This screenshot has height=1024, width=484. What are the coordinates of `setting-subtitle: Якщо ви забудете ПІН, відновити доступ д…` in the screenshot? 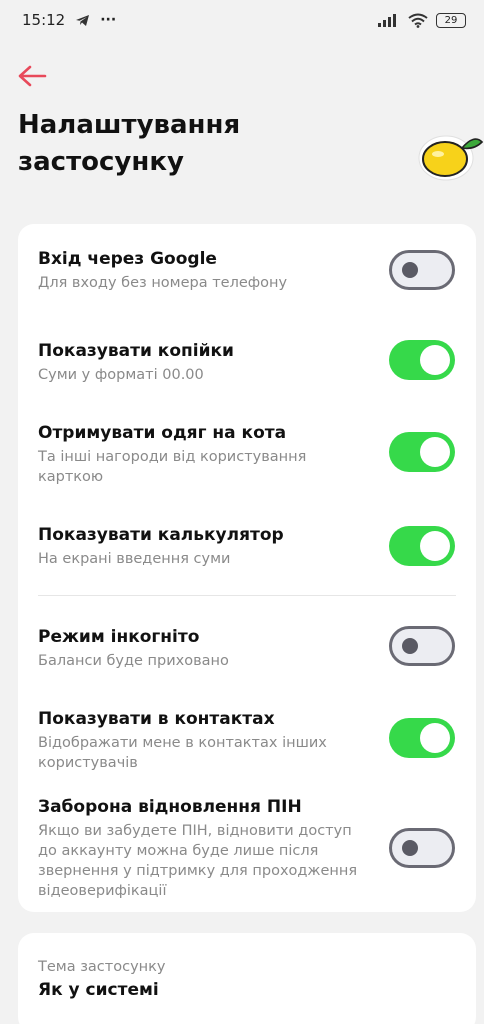 It's located at (198, 861).